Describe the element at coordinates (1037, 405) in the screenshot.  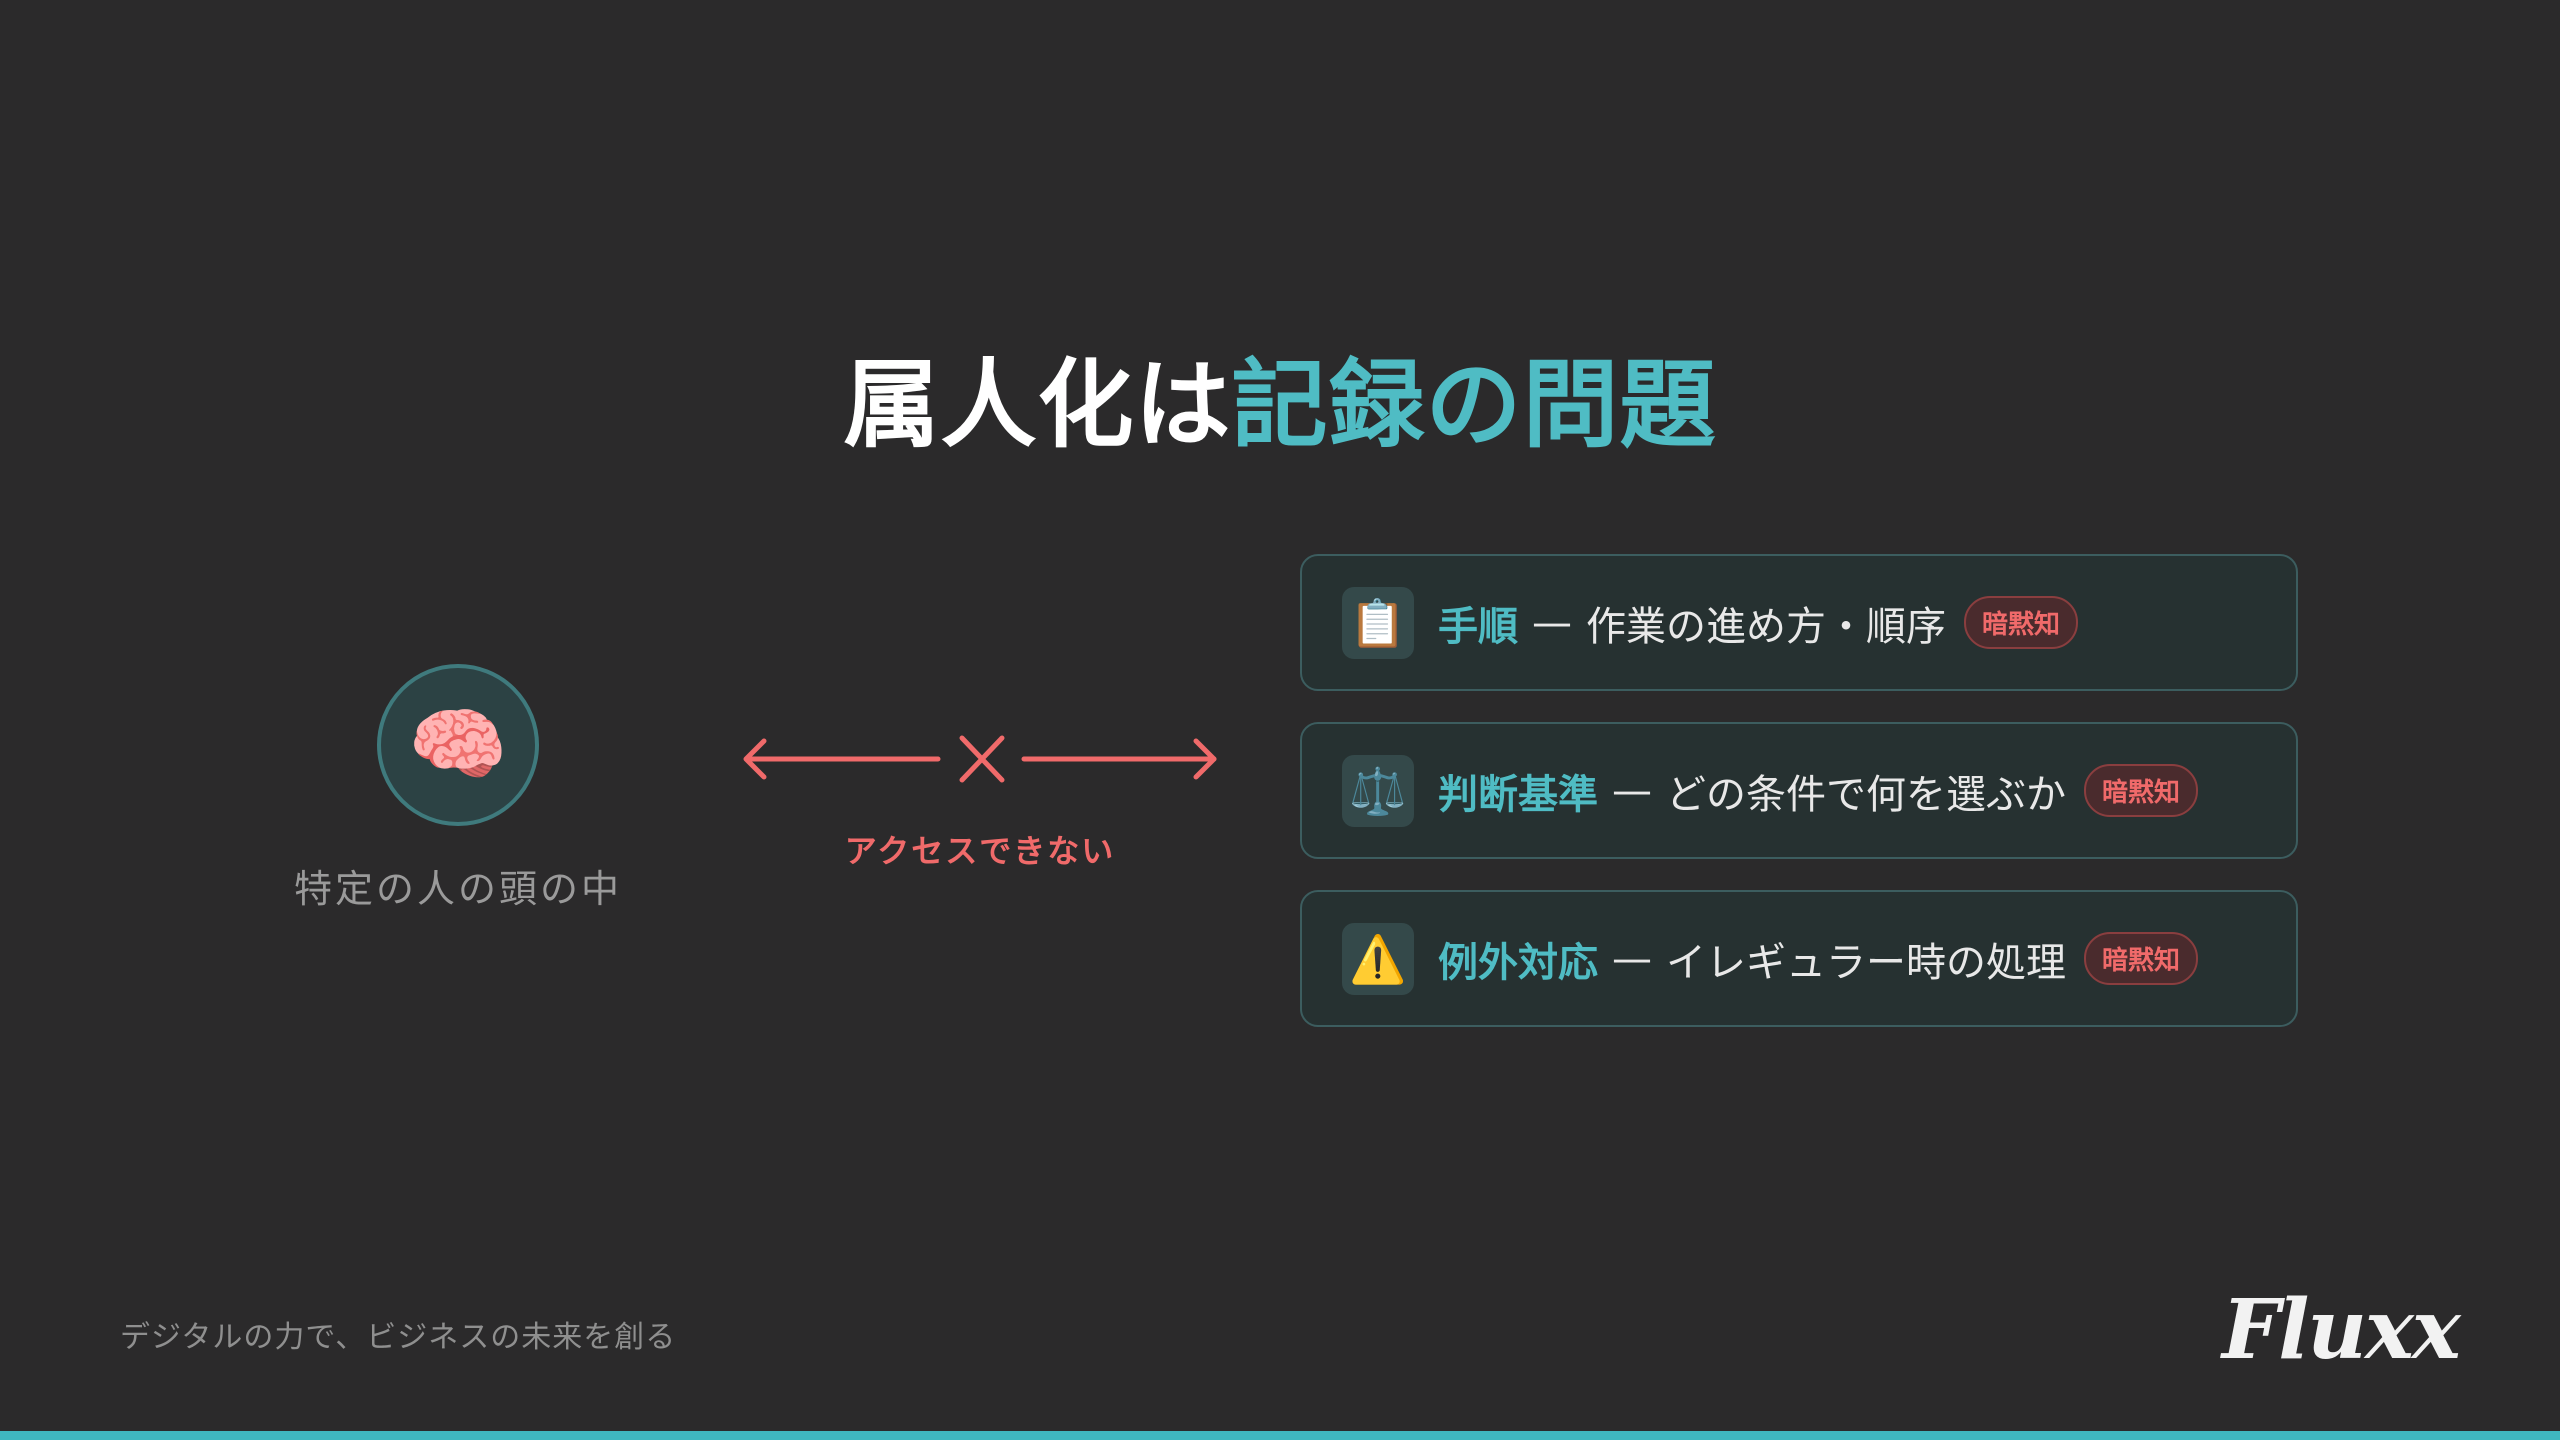
I see `title-plain: 属人化は` at that location.